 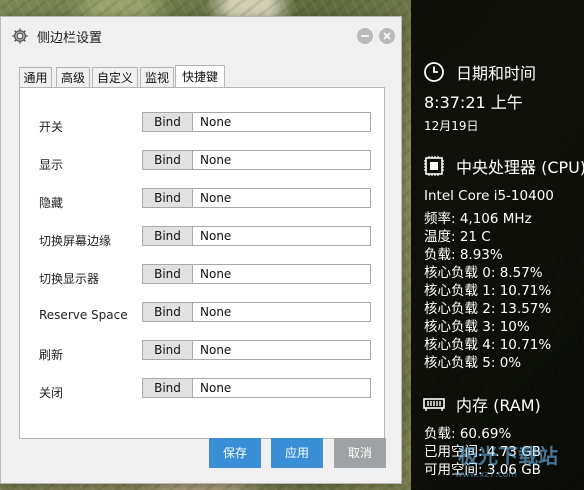 I want to click on bind-button-close: Bind, so click(x=167, y=388).